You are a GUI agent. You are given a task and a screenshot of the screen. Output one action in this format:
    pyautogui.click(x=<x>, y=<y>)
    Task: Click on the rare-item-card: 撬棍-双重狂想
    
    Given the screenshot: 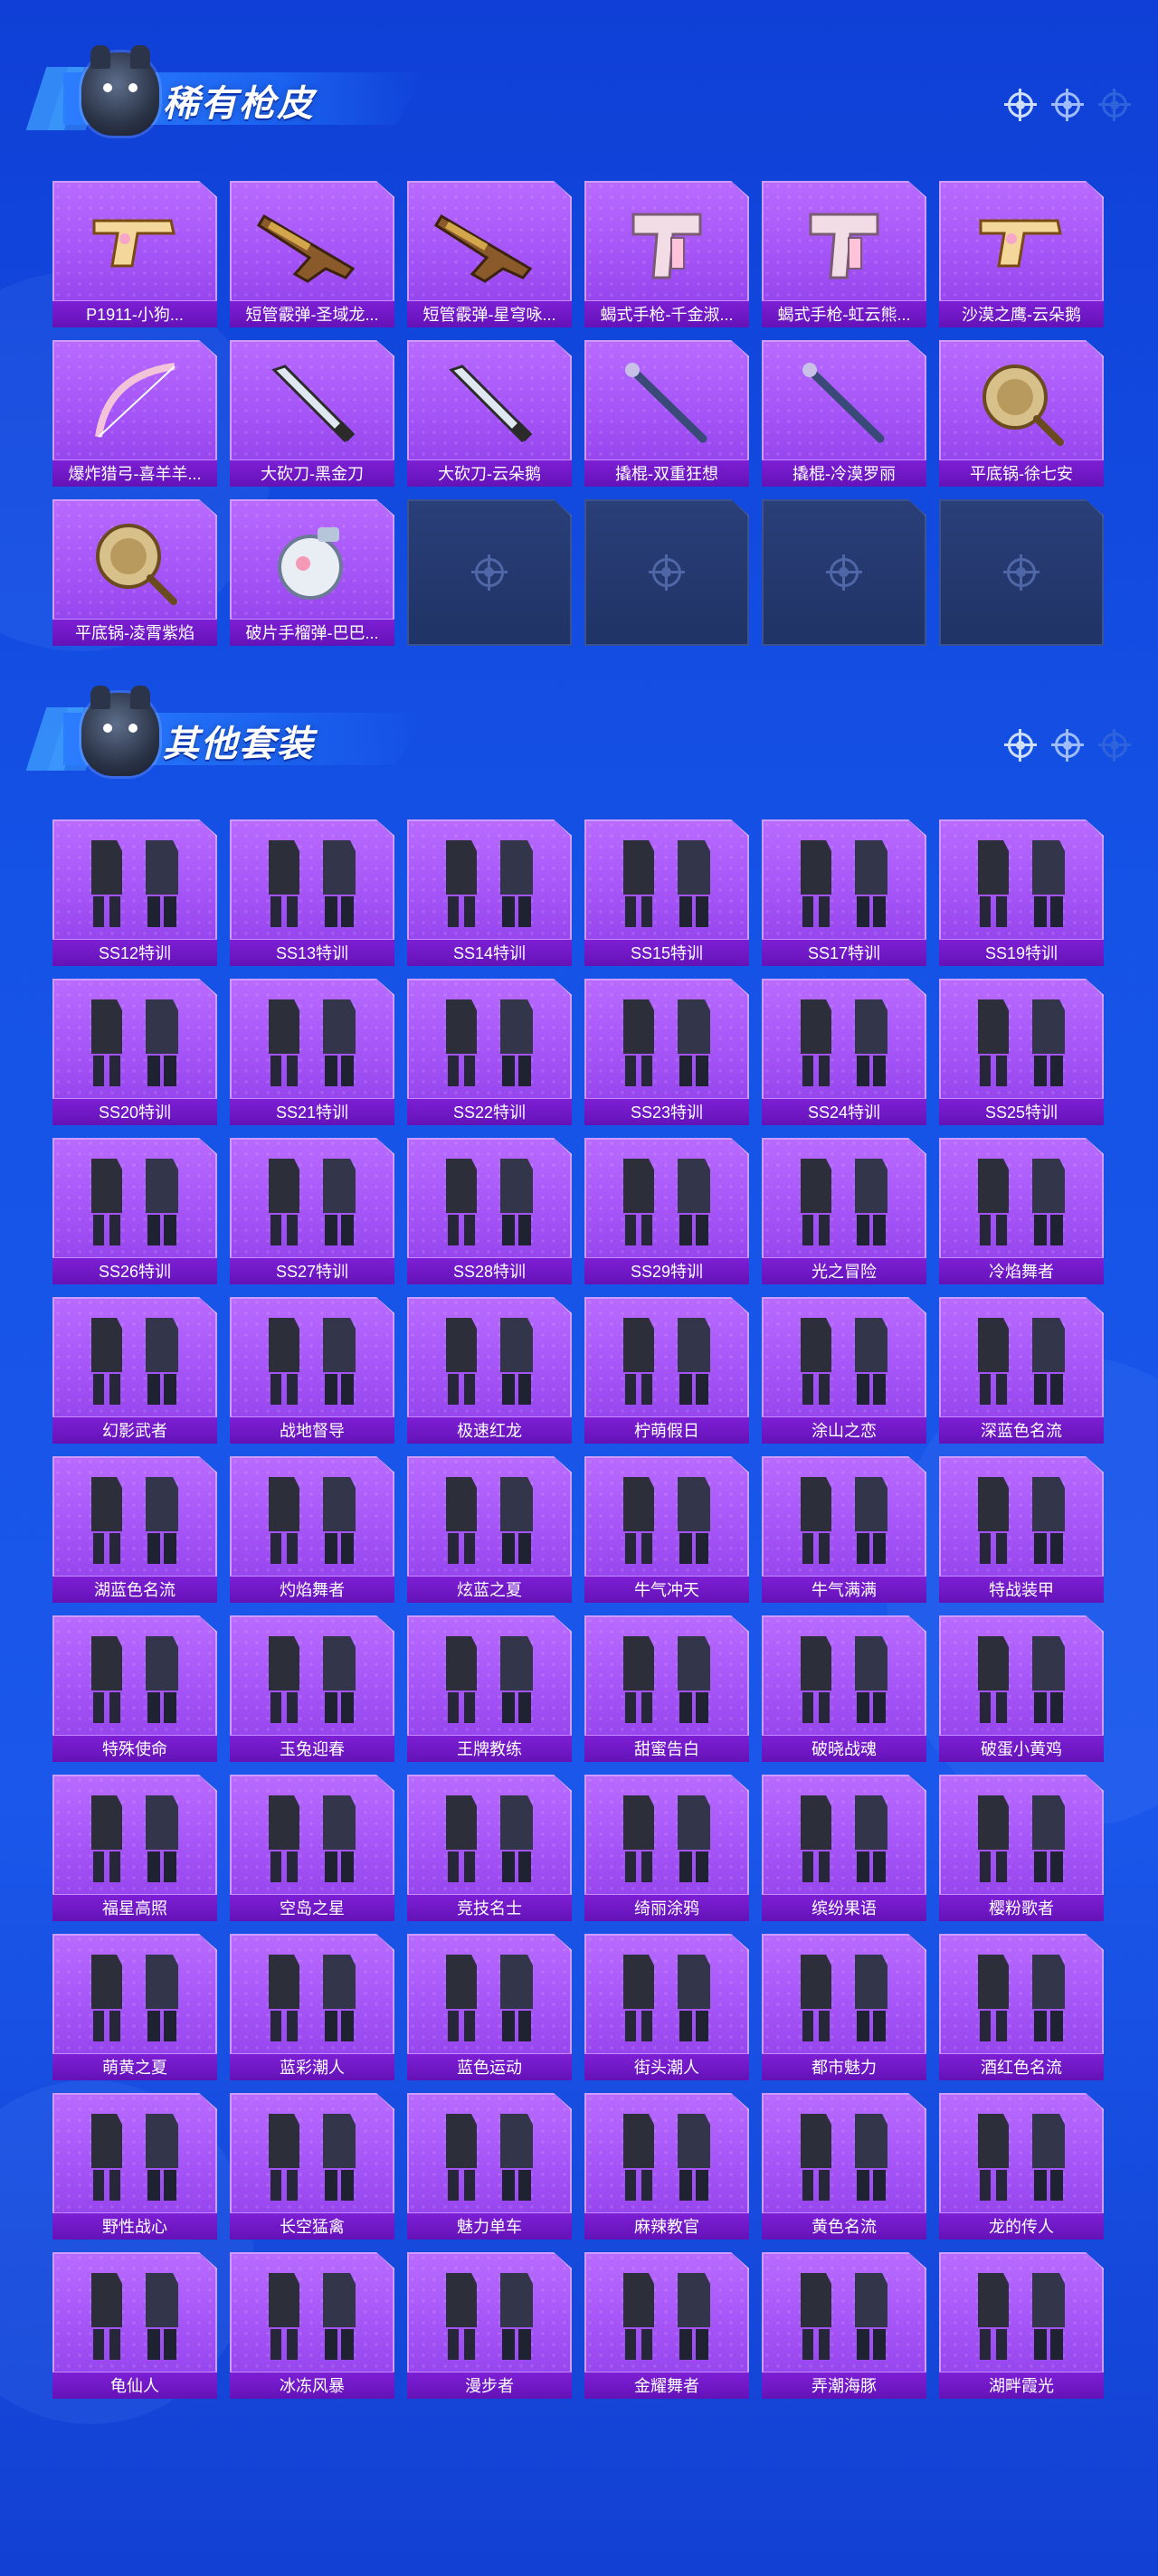 What is the action you would take?
    pyautogui.click(x=666, y=413)
    